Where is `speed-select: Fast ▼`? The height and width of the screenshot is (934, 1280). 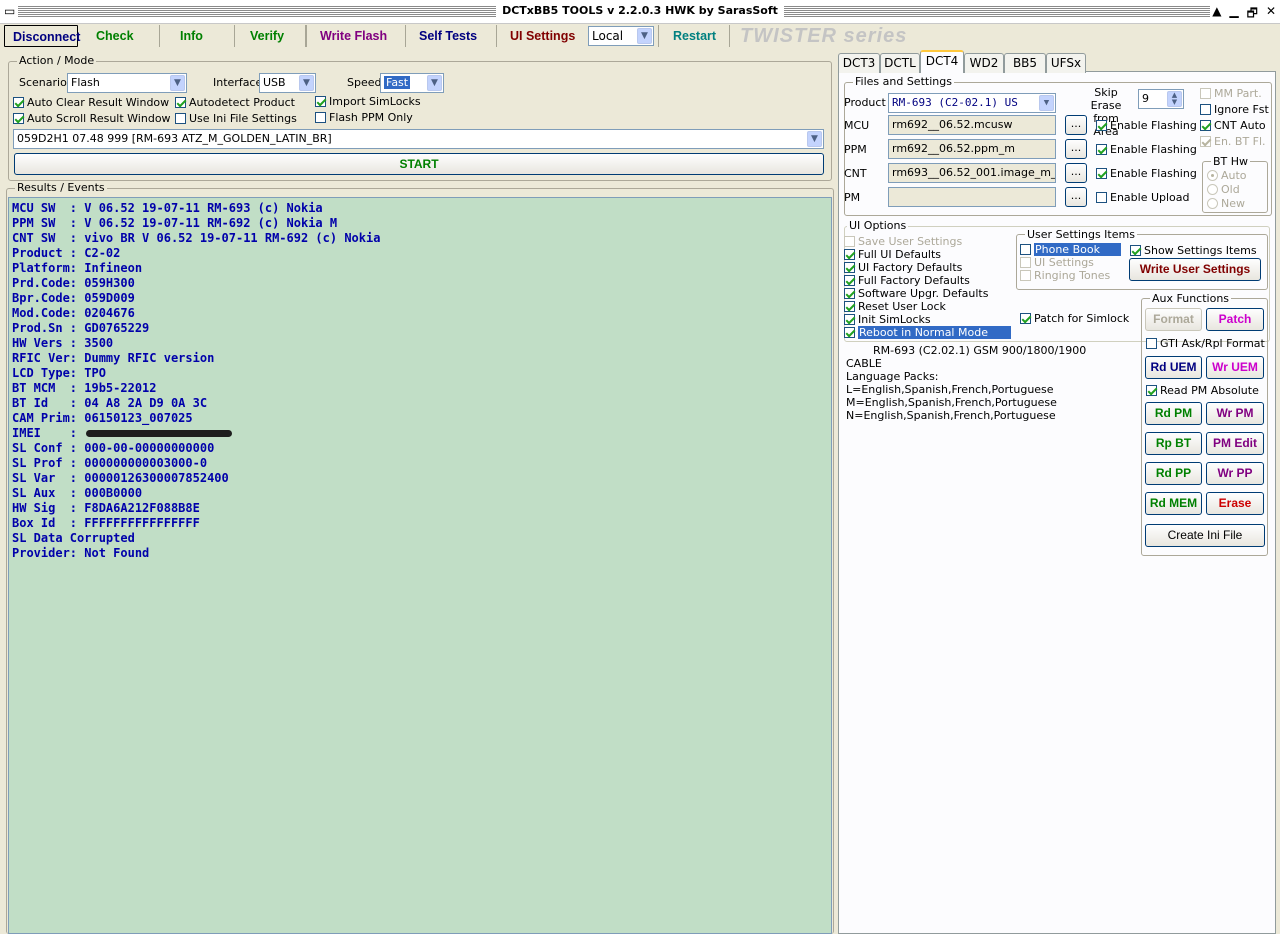 speed-select: Fast ▼ is located at coordinates (412, 83).